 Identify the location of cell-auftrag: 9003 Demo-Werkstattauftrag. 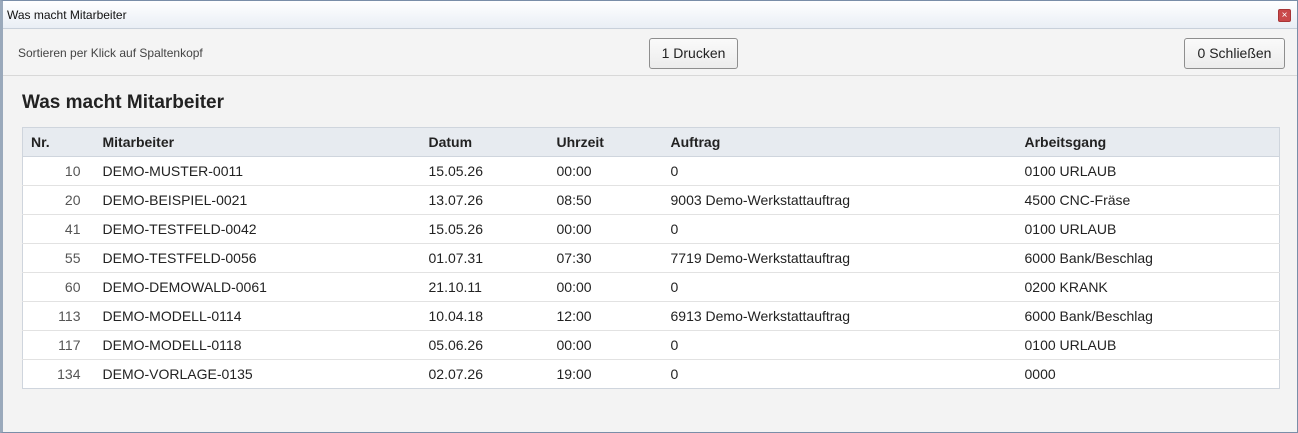
(839, 200).